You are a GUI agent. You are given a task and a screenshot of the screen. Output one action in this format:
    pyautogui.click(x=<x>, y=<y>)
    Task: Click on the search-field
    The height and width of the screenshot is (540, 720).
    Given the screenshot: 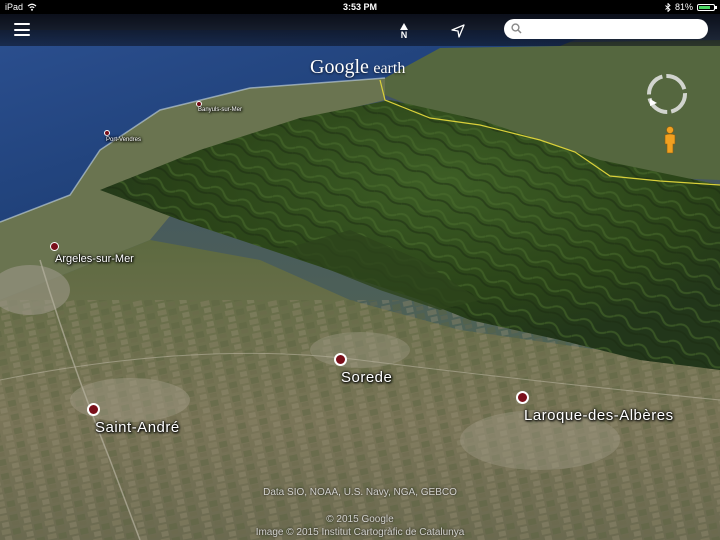 What is the action you would take?
    pyautogui.click(x=606, y=29)
    